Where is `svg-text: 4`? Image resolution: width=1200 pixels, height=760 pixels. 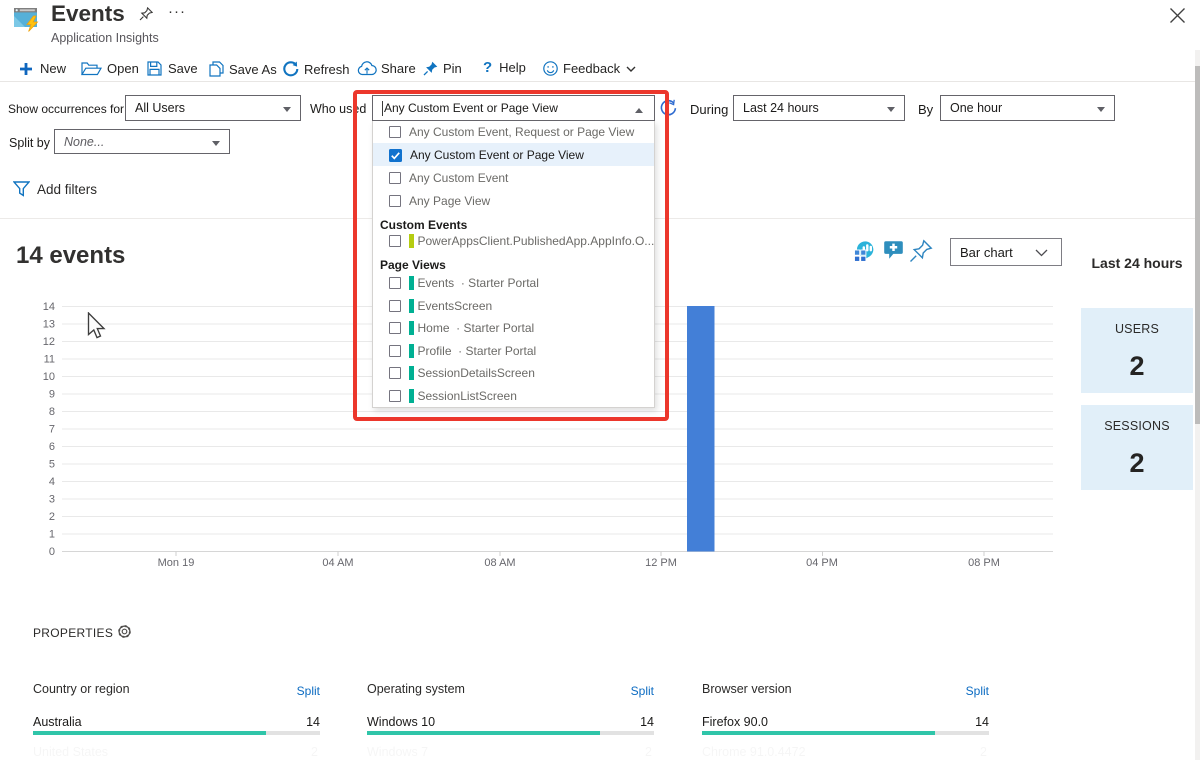
svg-text: 4 is located at coordinates (52, 482).